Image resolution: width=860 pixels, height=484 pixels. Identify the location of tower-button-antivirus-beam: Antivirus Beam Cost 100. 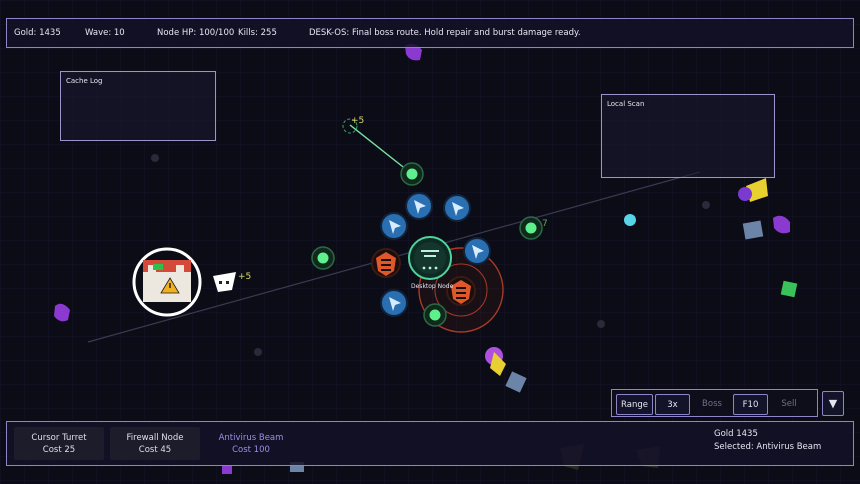
(251, 443).